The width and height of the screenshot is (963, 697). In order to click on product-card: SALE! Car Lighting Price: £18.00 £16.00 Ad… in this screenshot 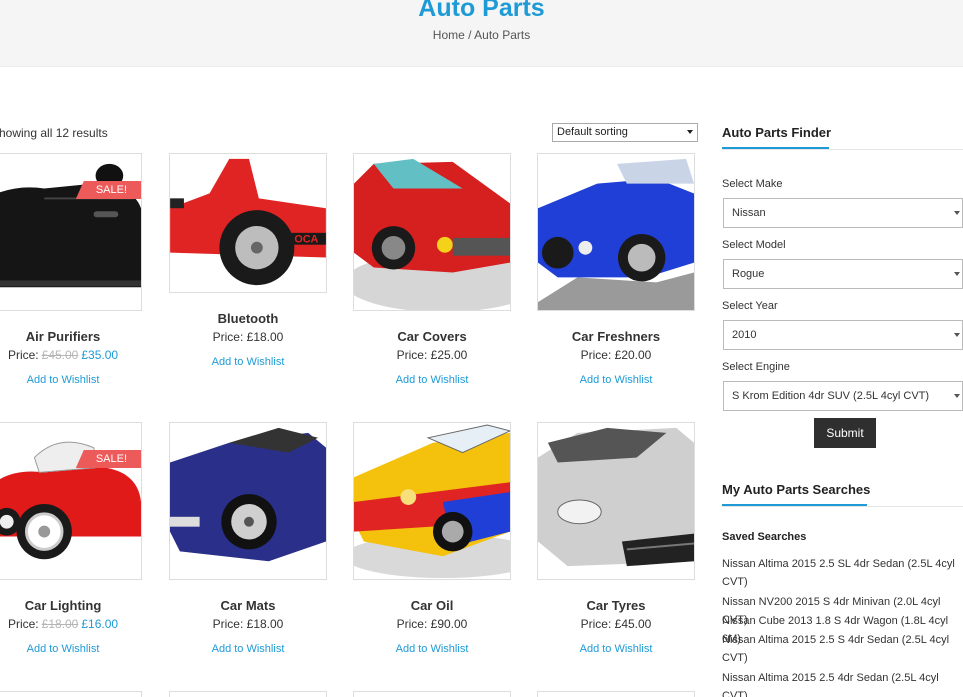, I will do `click(71, 539)`.